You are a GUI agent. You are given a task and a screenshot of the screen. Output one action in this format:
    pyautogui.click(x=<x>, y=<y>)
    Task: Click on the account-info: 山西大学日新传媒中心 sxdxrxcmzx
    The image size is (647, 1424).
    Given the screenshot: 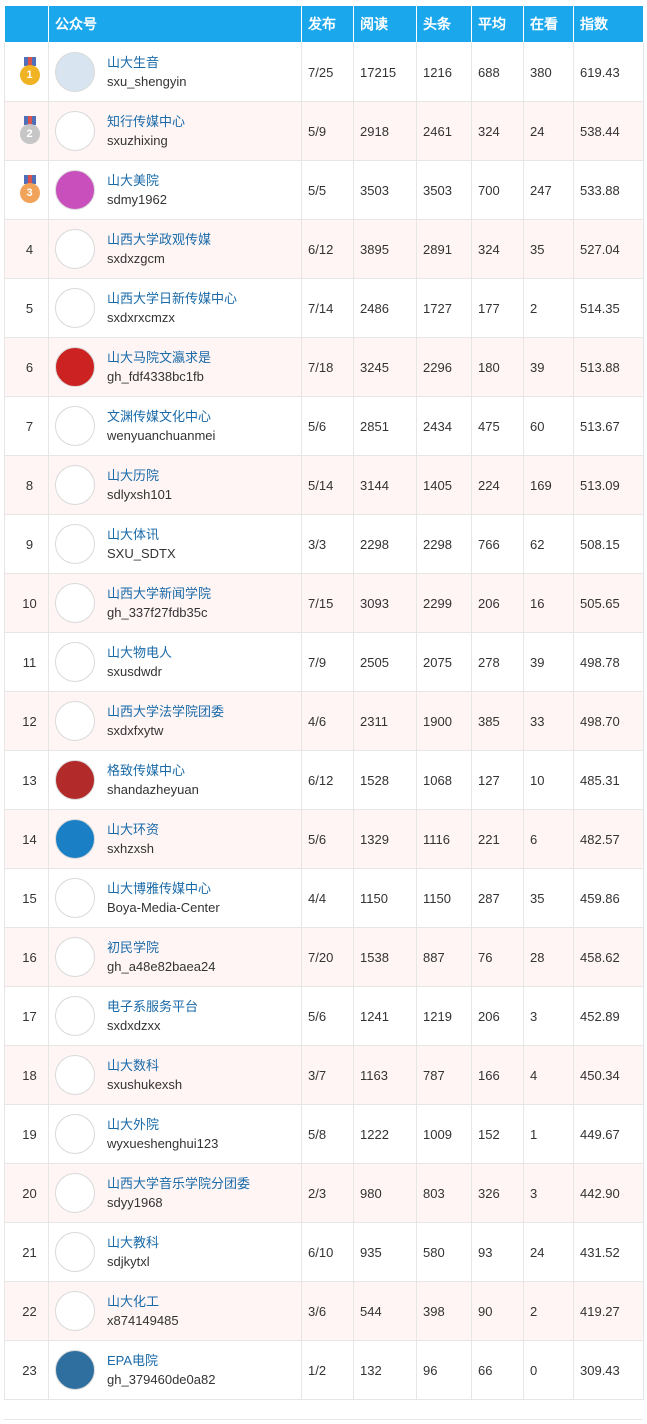 What is the action you would take?
    pyautogui.click(x=178, y=308)
    